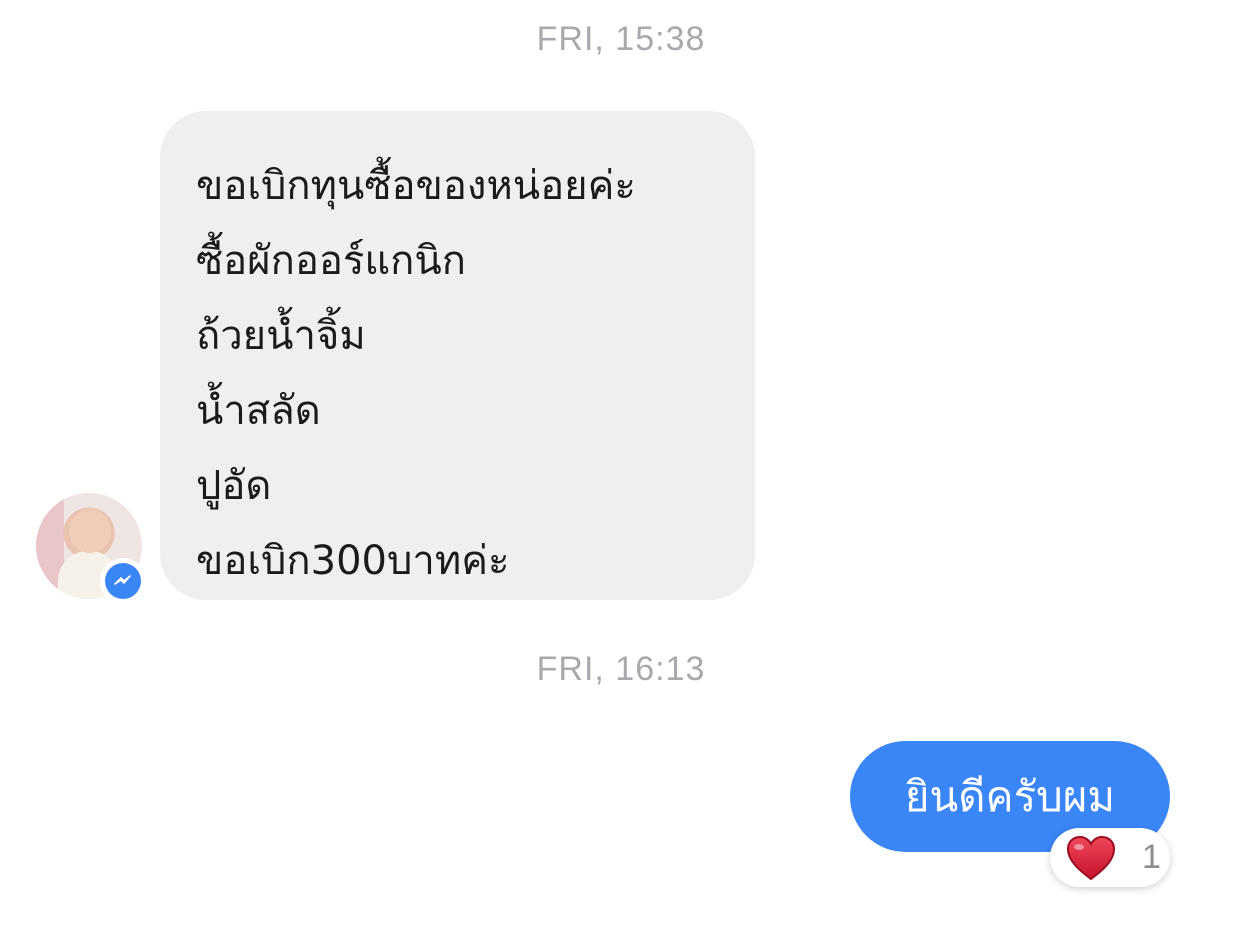 The width and height of the screenshot is (1242, 926). Describe the element at coordinates (1151, 857) in the screenshot. I see `reaction-count: 1` at that location.